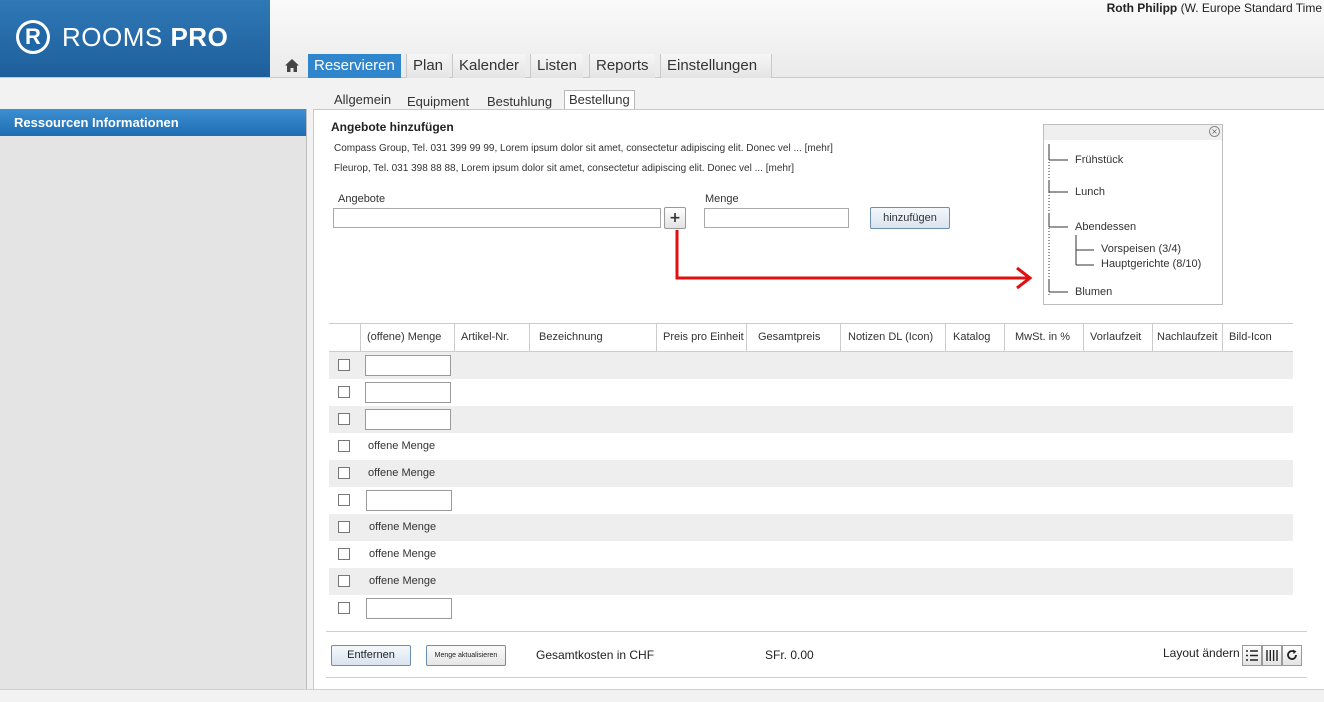 This screenshot has height=702, width=1324. I want to click on menge-input, so click(776, 218).